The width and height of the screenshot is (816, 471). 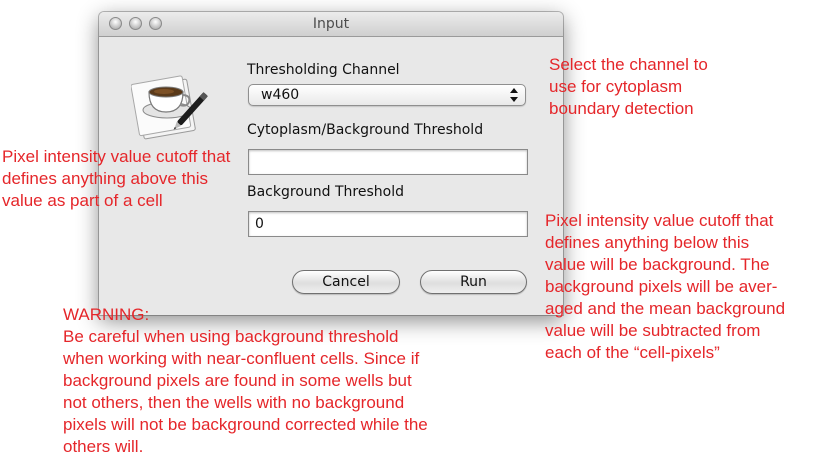 I want to click on thresholding-channel-value: w460, so click(x=280, y=95).